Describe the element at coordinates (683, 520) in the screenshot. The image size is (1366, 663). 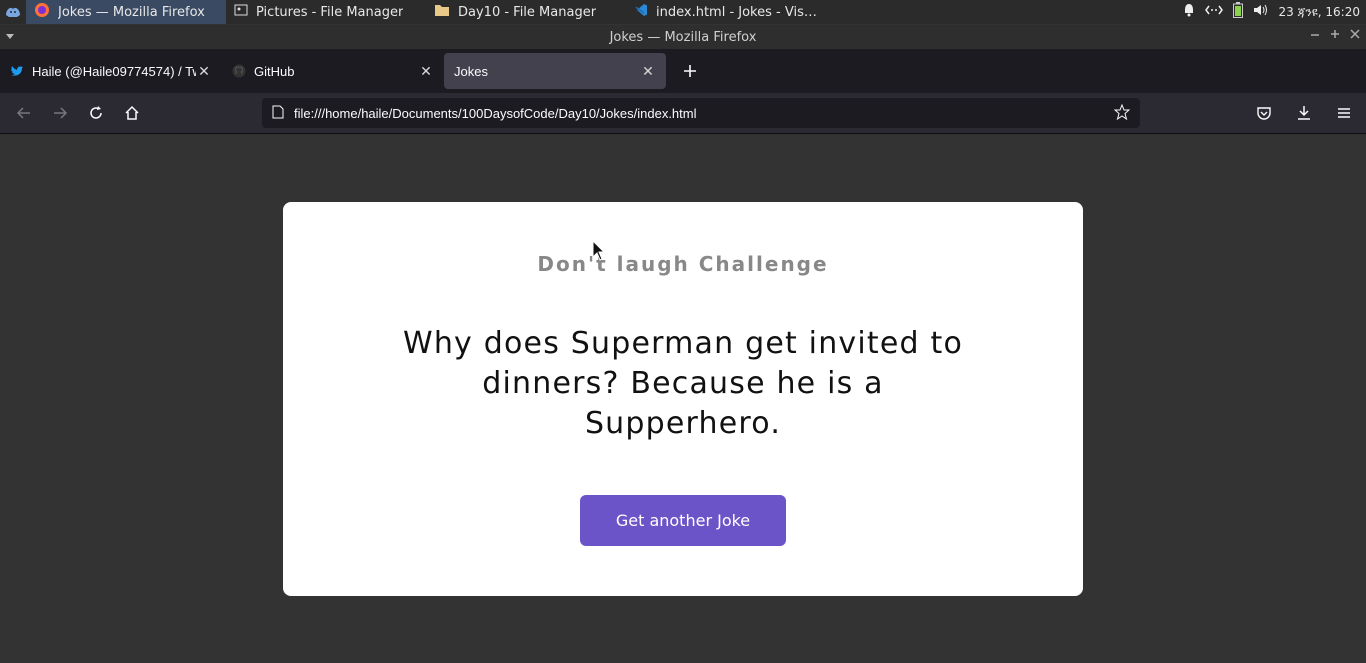
I see `get-another-joke-button: Get another Joke` at that location.